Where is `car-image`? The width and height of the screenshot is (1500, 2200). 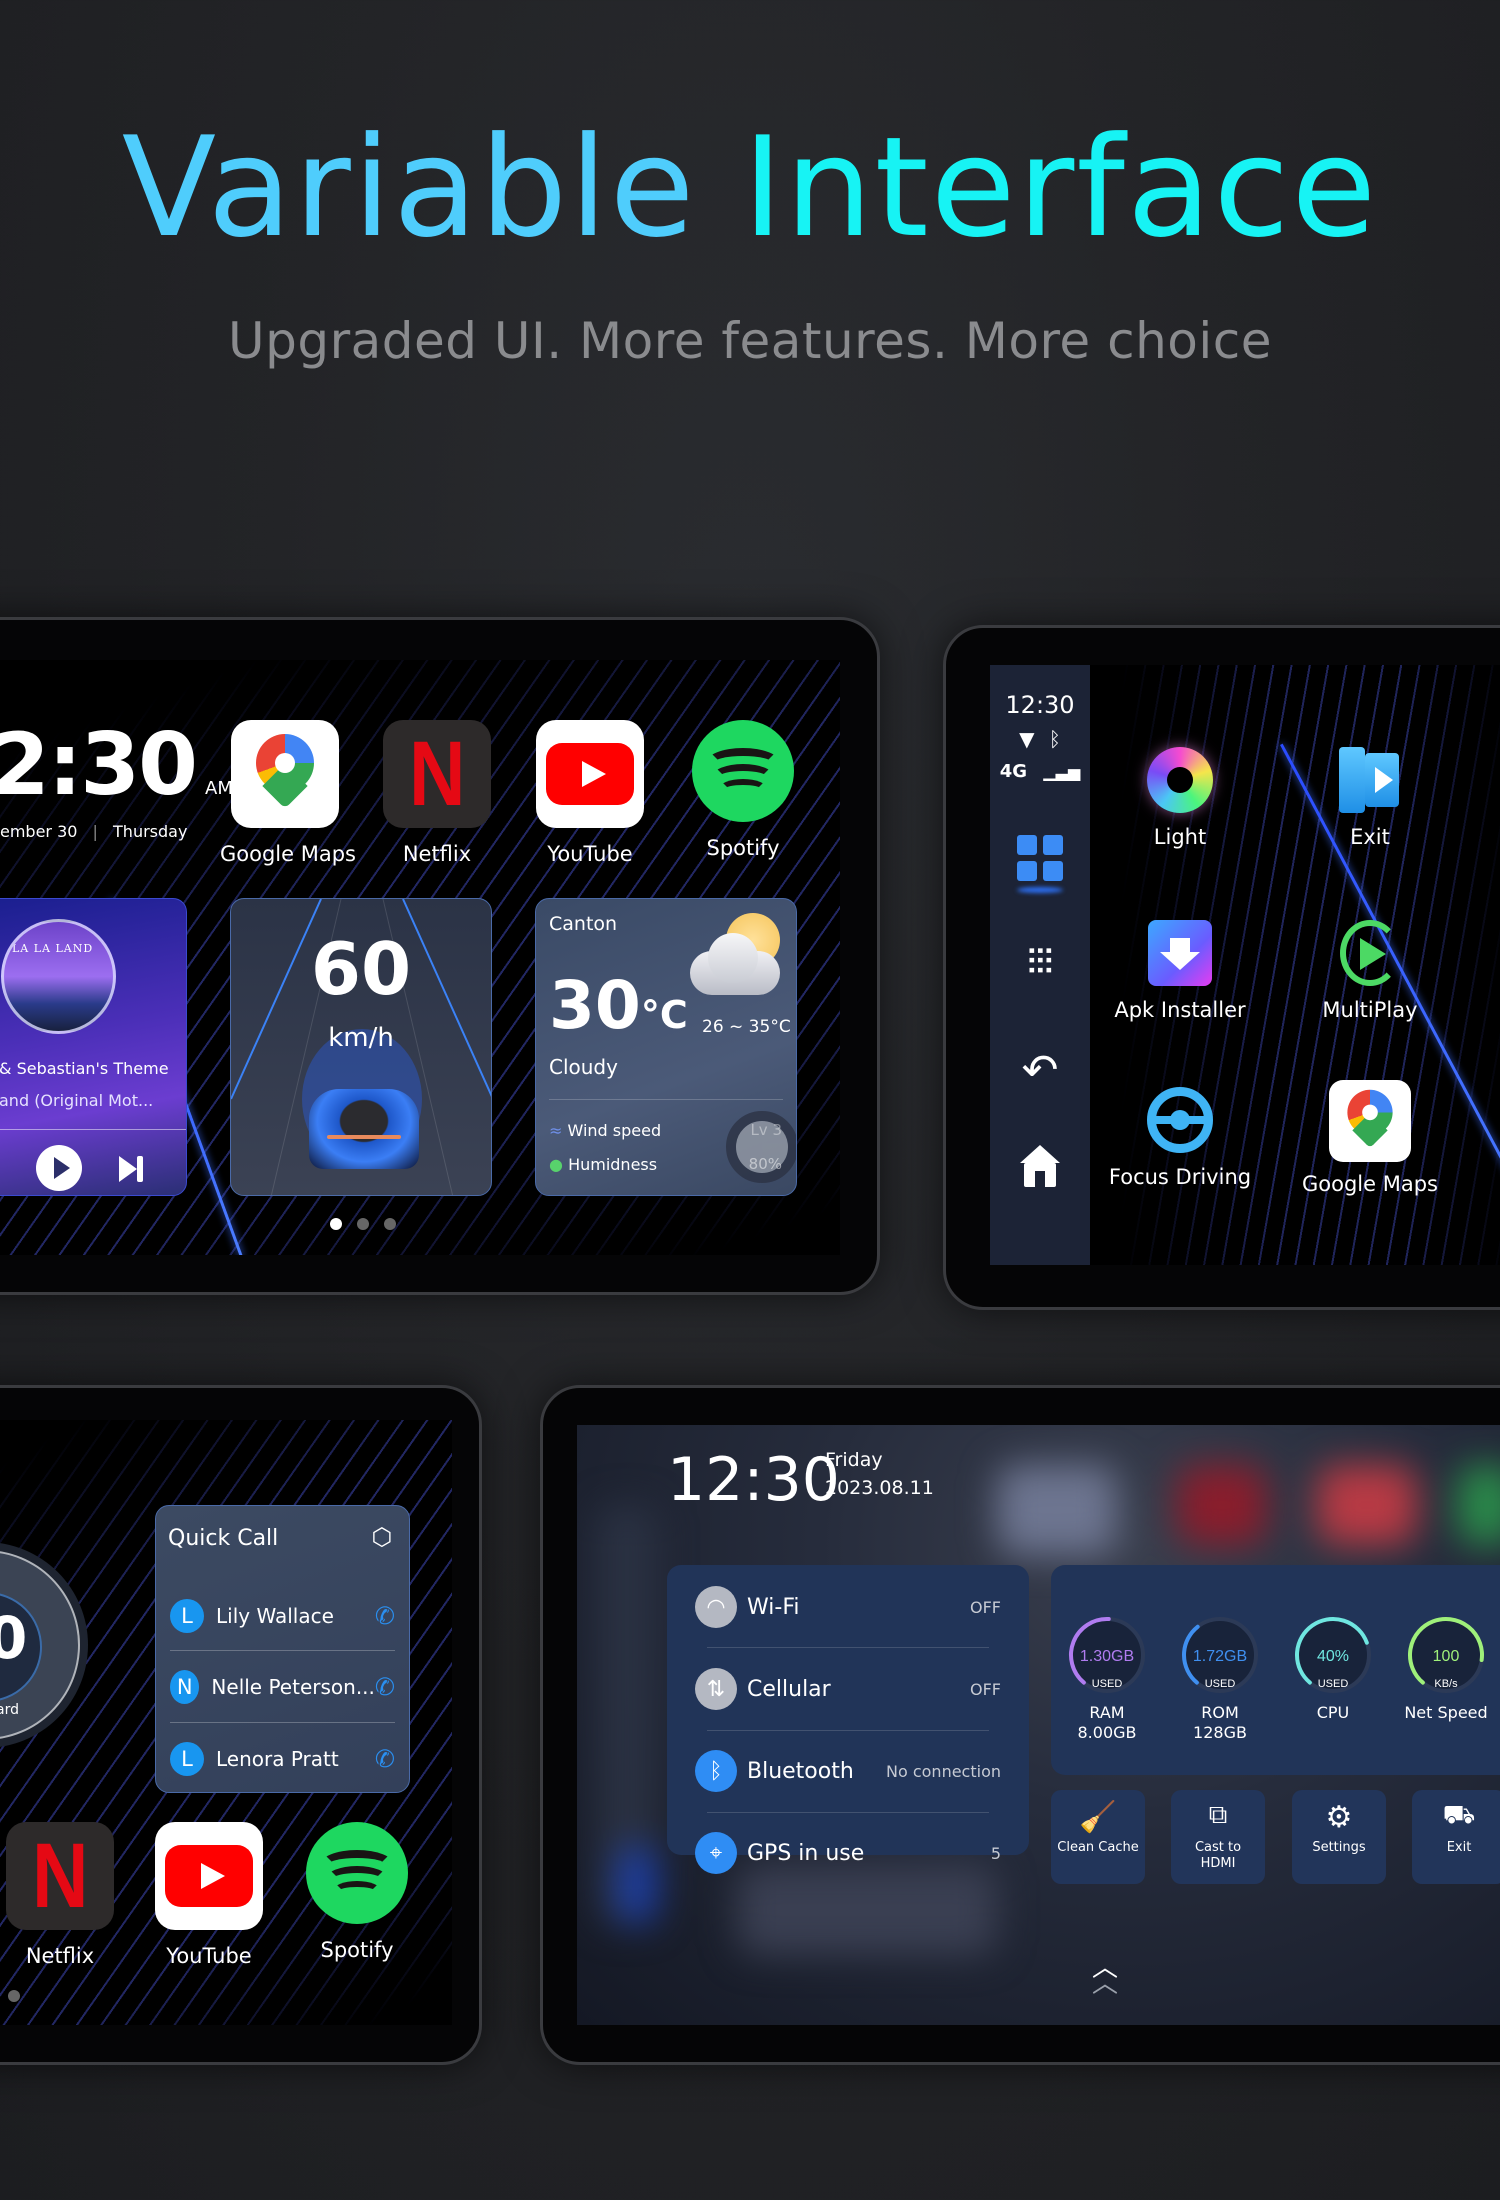
car-image is located at coordinates (364, 1129).